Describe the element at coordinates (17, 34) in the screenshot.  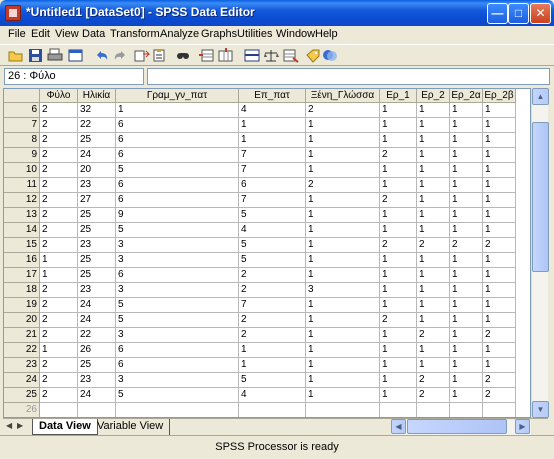
I see `menu-file: File` at that location.